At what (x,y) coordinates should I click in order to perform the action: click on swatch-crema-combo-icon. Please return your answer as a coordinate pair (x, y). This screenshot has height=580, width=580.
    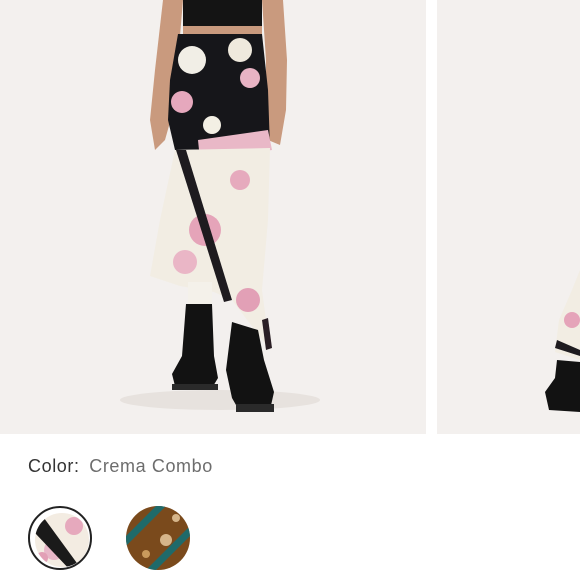
    Looking at the image, I should click on (62, 540).